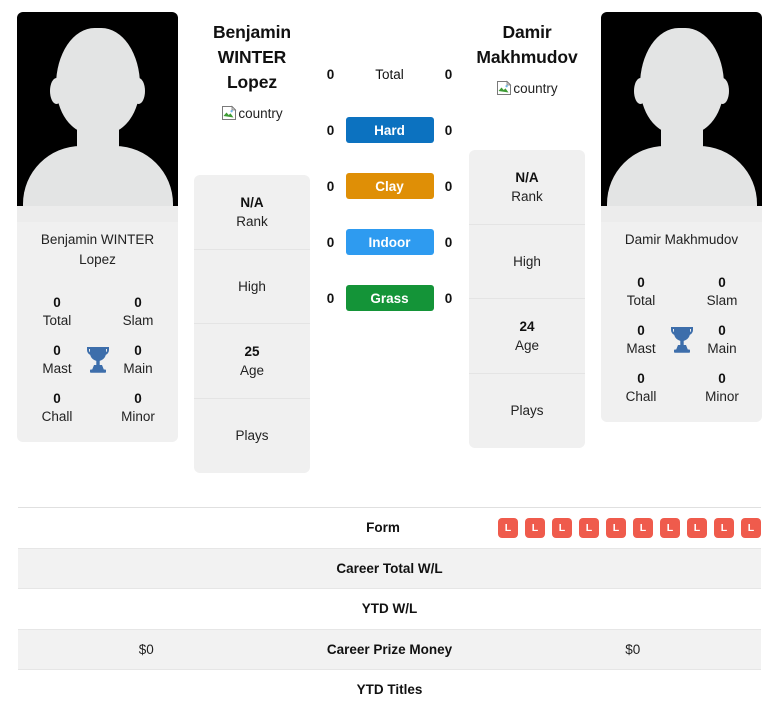 This screenshot has width=779, height=719. I want to click on left-titles-total-value: 0, so click(57, 302).